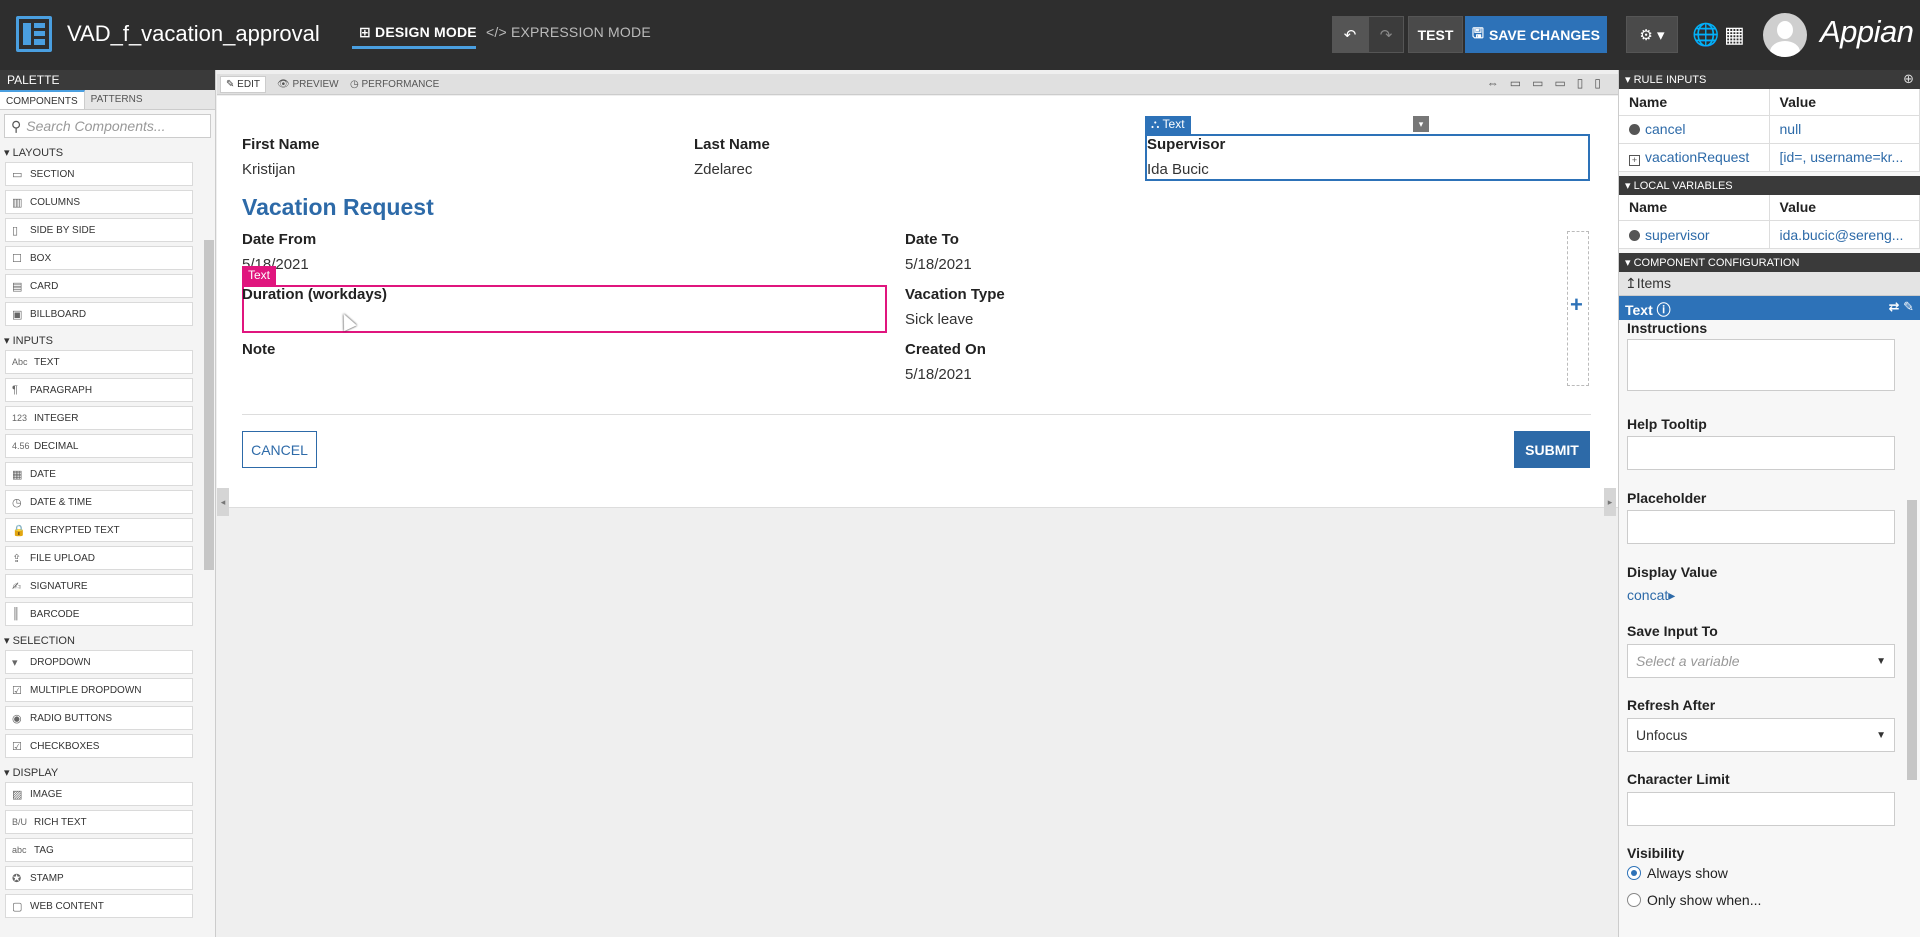 This screenshot has height=937, width=1920. Describe the element at coordinates (99, 662) in the screenshot. I see `palette-item-dropdown: ▾ DROPDOWN` at that location.